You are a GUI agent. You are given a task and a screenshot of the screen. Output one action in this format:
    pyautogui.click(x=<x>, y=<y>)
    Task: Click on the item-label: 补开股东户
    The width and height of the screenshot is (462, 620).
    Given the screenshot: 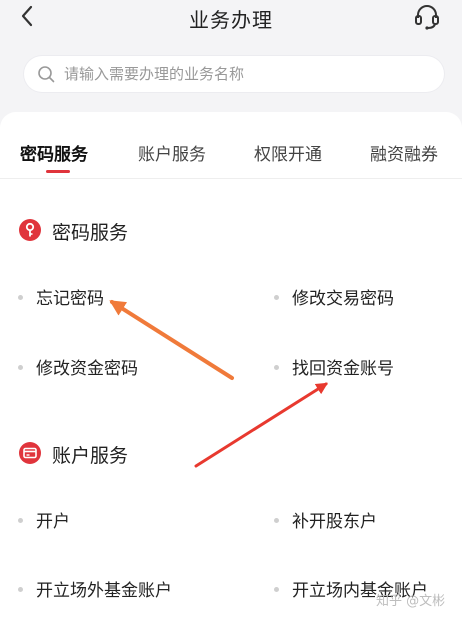 What is the action you would take?
    pyautogui.click(x=334, y=522)
    